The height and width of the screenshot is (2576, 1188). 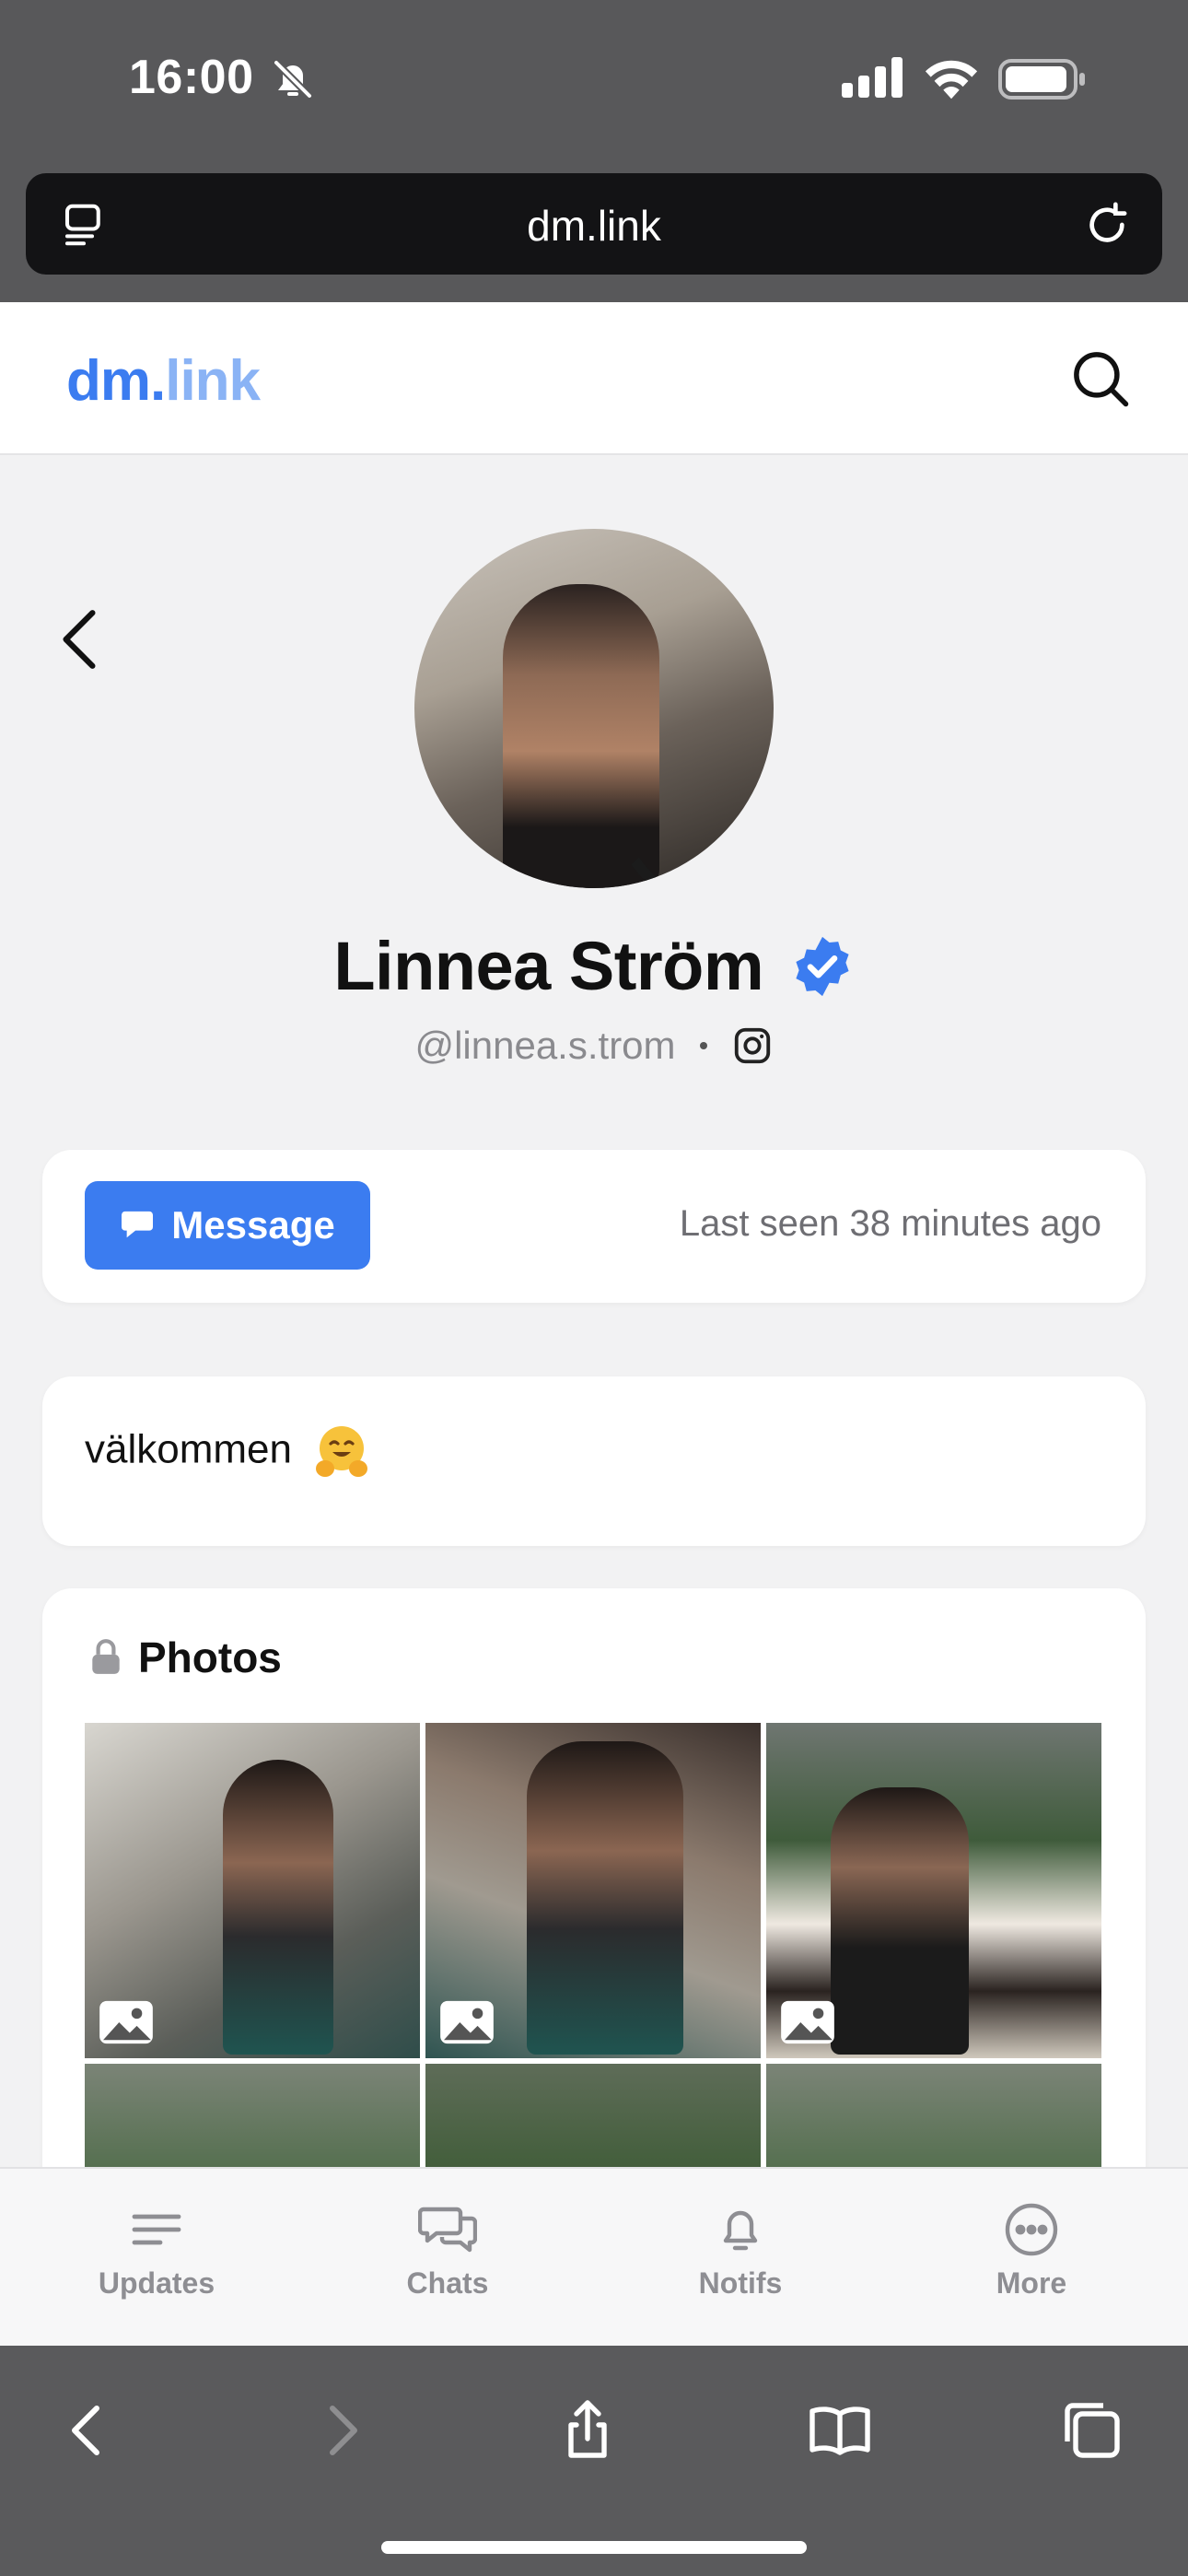 What do you see at coordinates (1031, 2283) in the screenshot?
I see `tab-label: More` at bounding box center [1031, 2283].